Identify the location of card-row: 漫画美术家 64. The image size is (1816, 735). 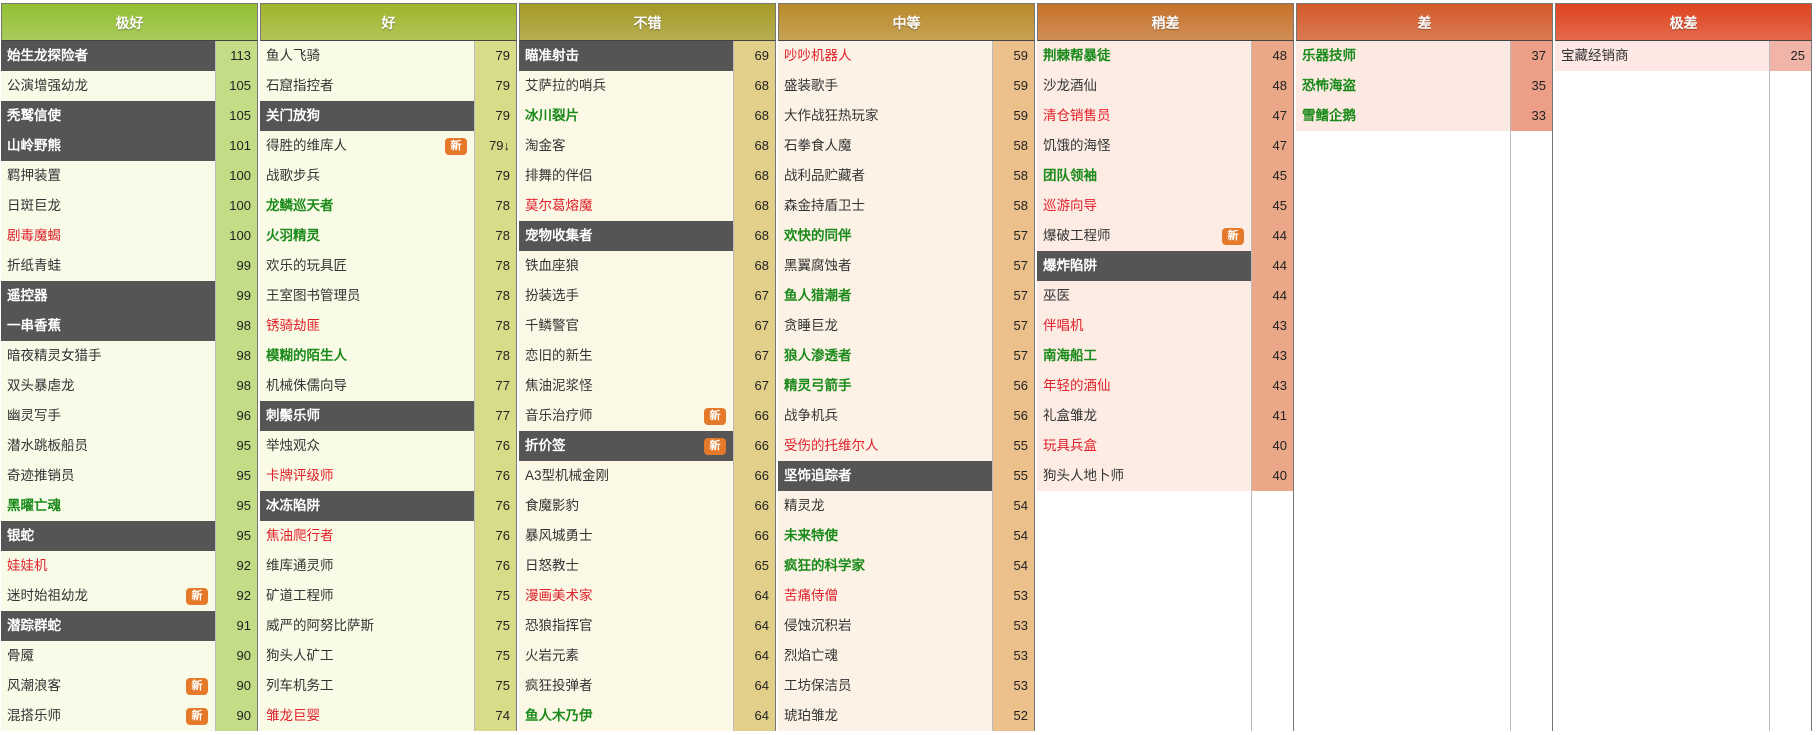
(647, 596).